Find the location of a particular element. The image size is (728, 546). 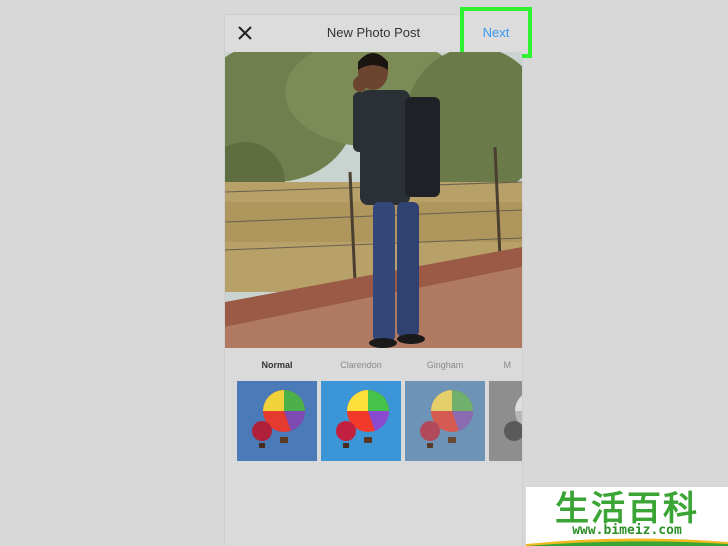

filter-labels: Normal Clarendon Gingham M is located at coordinates (373, 368).